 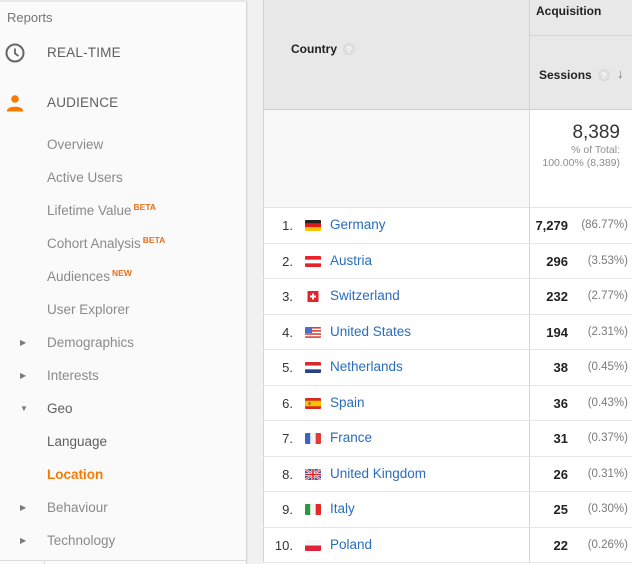 I want to click on row-index: 2., so click(x=287, y=261).